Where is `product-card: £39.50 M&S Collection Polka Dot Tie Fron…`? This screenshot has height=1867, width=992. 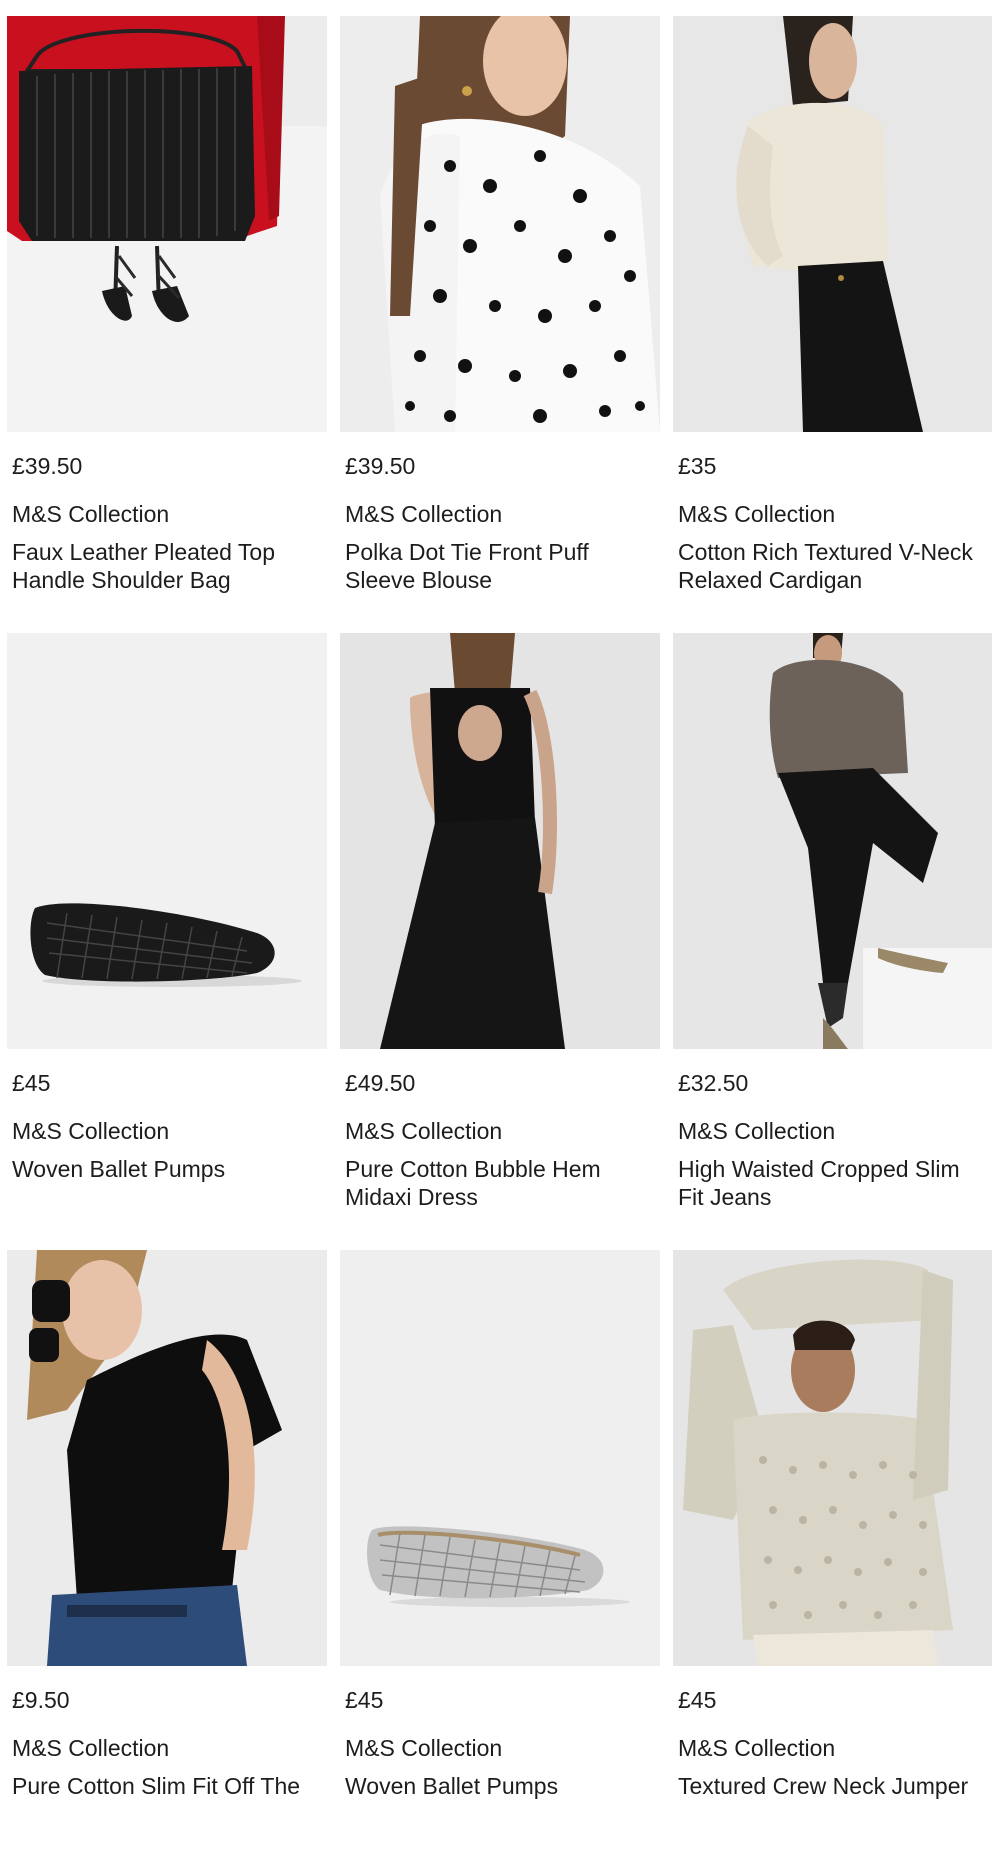
product-card: £39.50 M&S Collection Polka Dot Tie Fron… is located at coordinates (500, 324).